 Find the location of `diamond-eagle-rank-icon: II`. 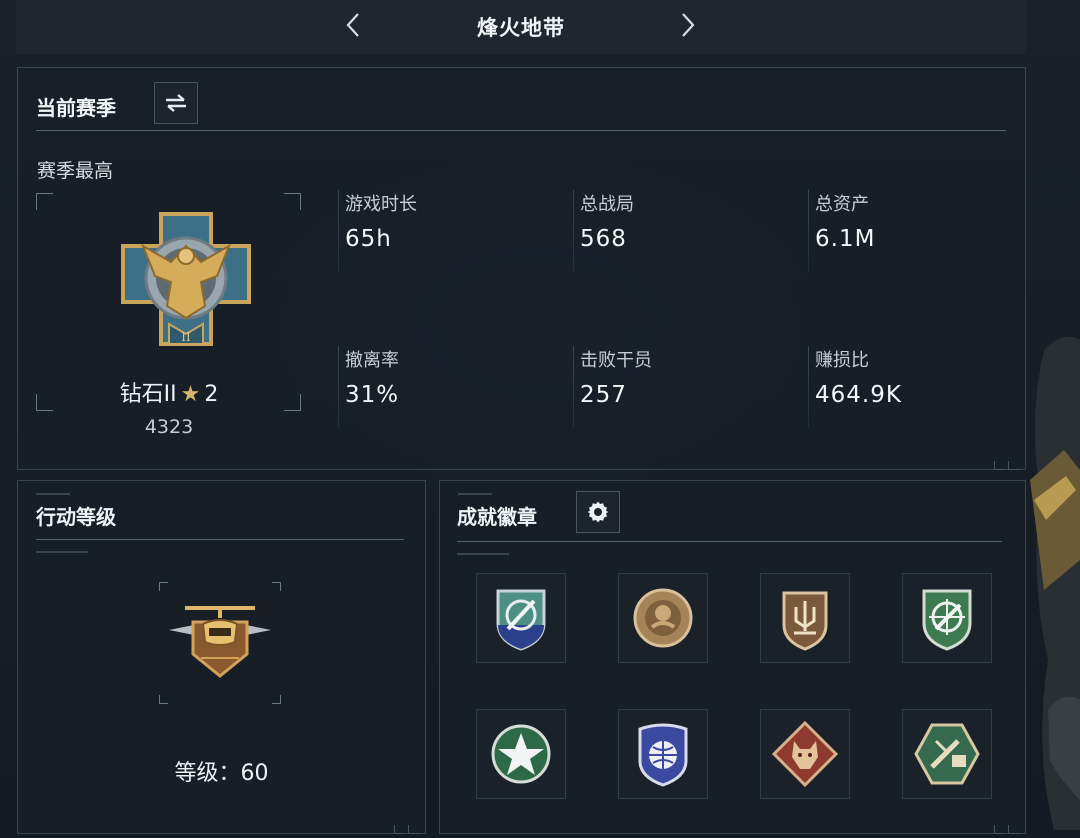

diamond-eagle-rank-icon: II is located at coordinates (186, 279).